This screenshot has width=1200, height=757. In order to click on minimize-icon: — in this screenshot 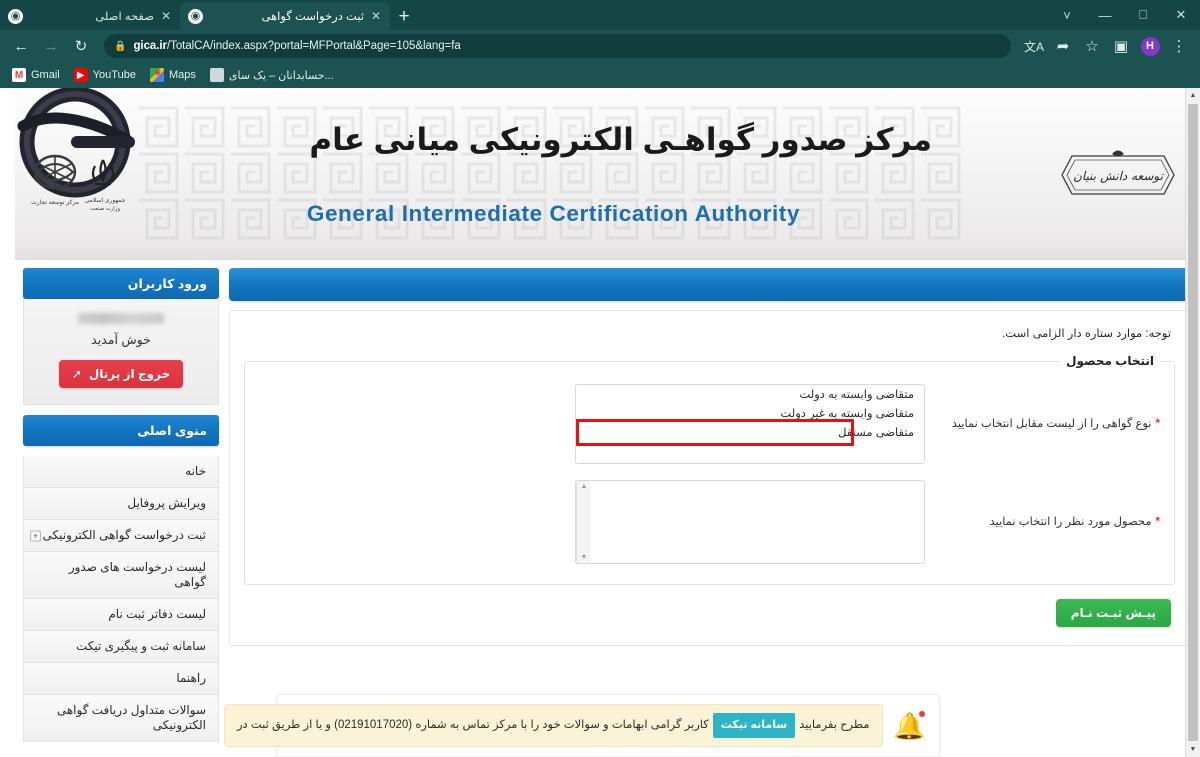, I will do `click(1105, 15)`.